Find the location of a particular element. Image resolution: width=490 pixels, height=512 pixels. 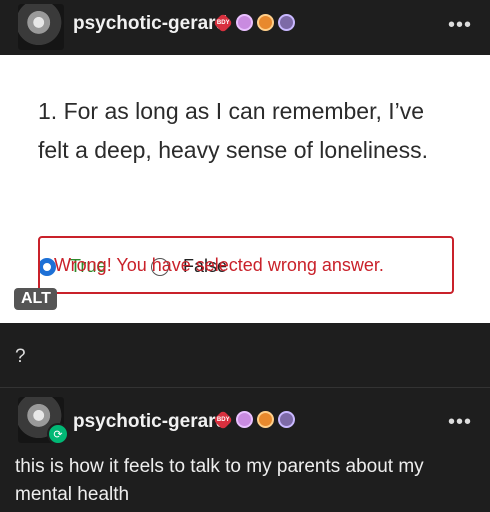

reblog-badges: BDY is located at coordinates (254, 420).